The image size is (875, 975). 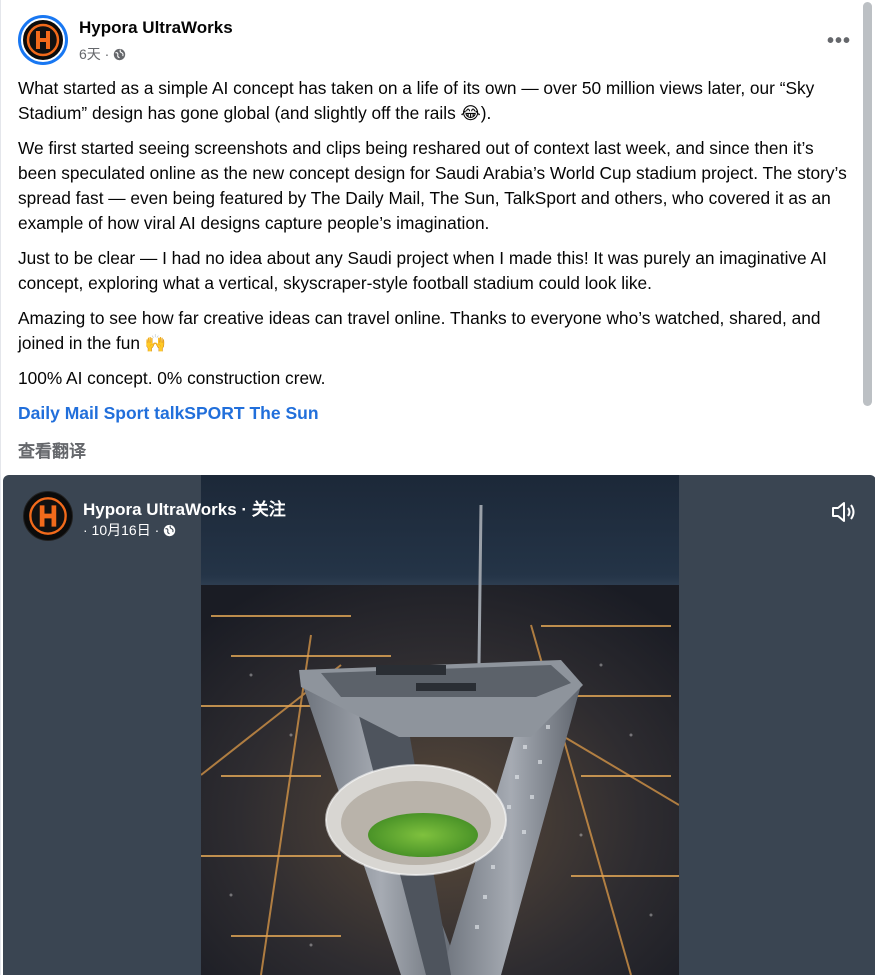 I want to click on post-meta: 6天 ·, so click(x=102, y=54).